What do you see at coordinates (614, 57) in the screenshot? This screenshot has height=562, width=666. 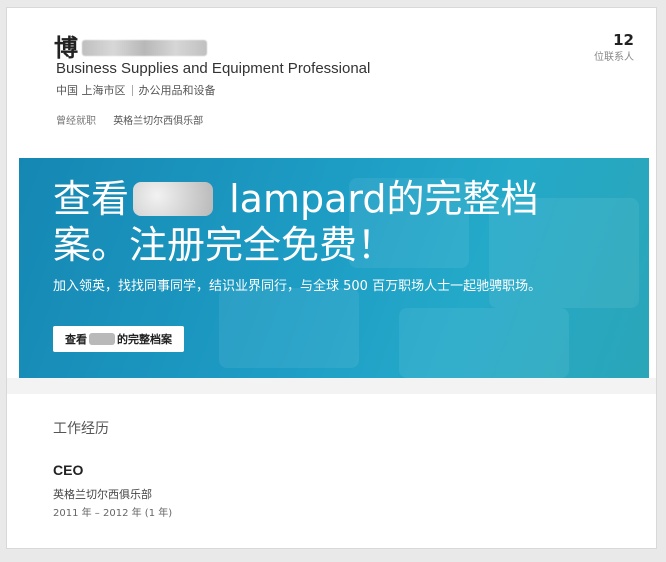 I see `connections-label: 位联系人` at bounding box center [614, 57].